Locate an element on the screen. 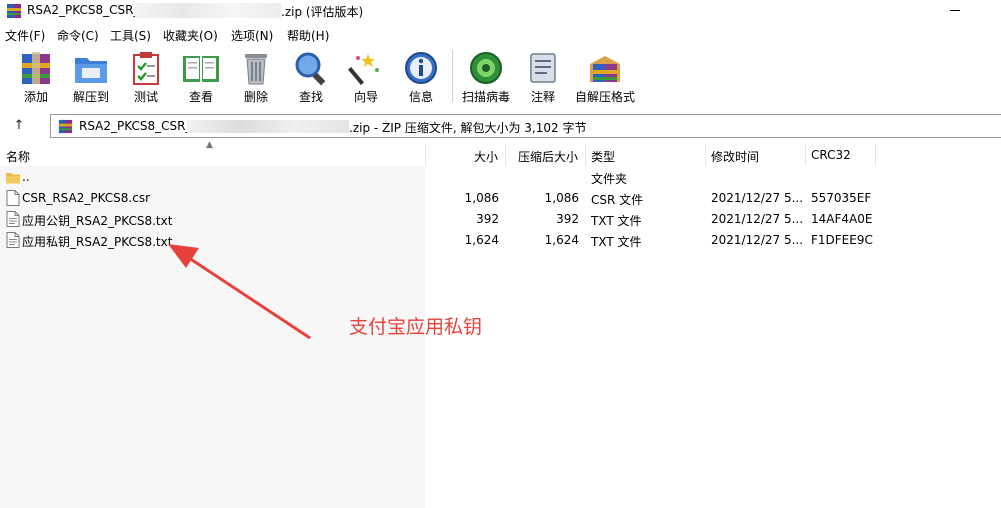 The image size is (1001, 508). test-label: 测试 is located at coordinates (145, 97).